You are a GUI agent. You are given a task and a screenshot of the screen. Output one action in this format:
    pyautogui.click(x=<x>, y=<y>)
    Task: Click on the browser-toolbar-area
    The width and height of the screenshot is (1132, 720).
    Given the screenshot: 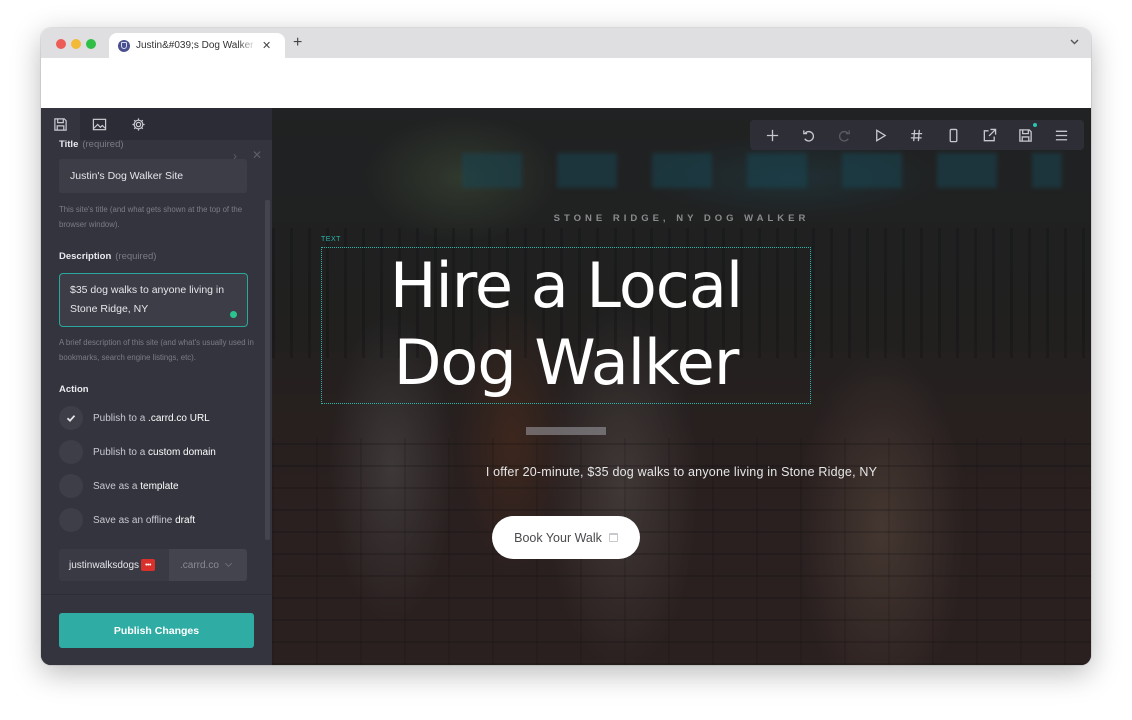 What is the action you would take?
    pyautogui.click(x=566, y=83)
    